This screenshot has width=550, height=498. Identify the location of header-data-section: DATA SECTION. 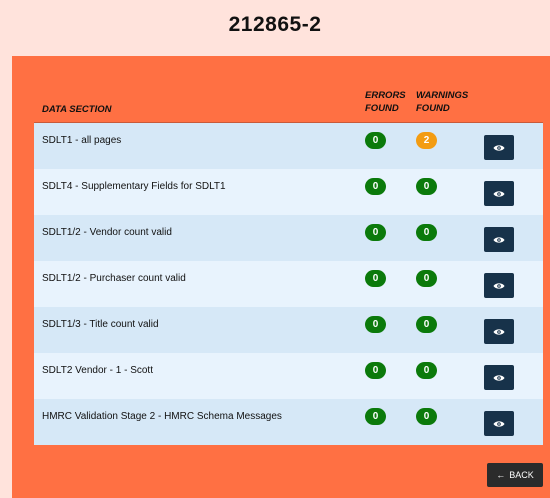
(77, 109).